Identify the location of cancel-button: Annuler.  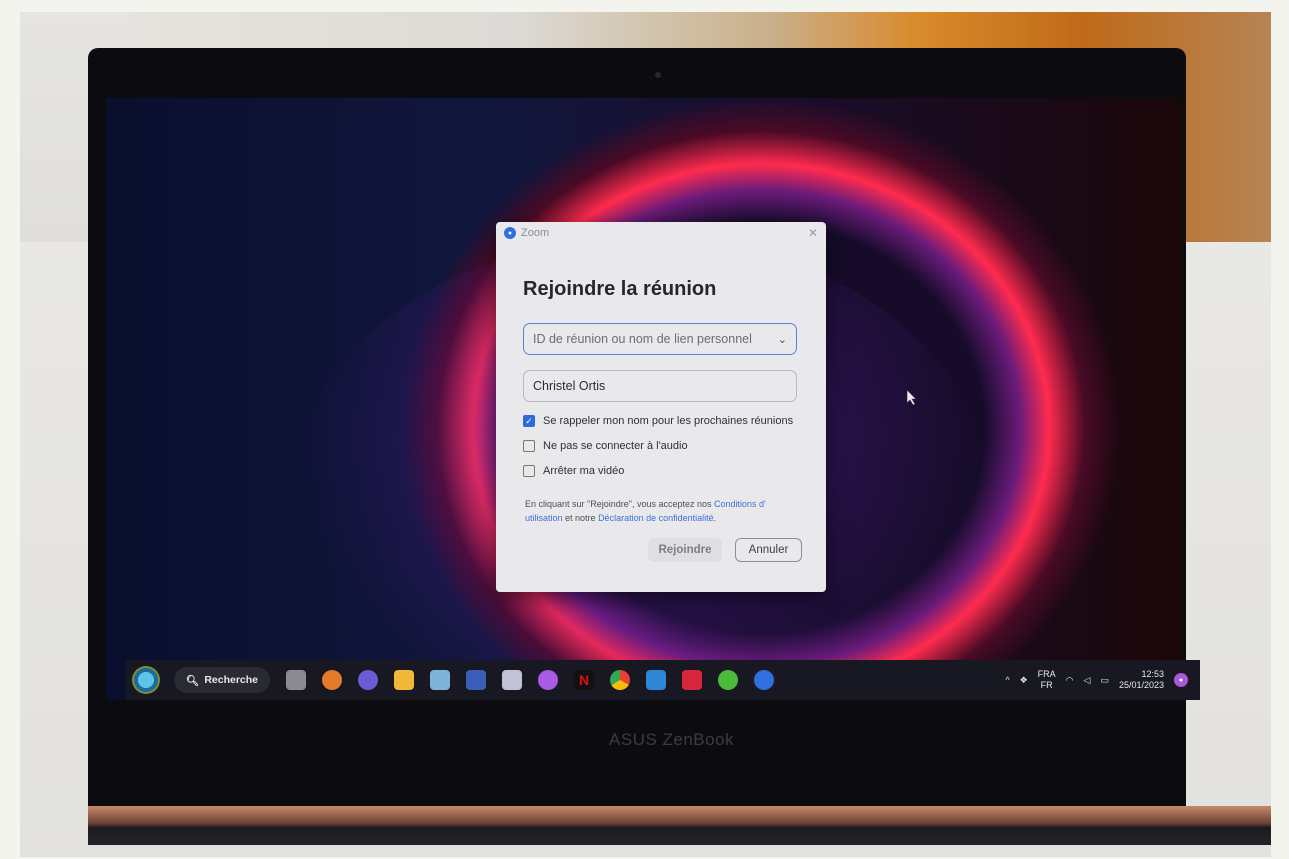
(768, 550).